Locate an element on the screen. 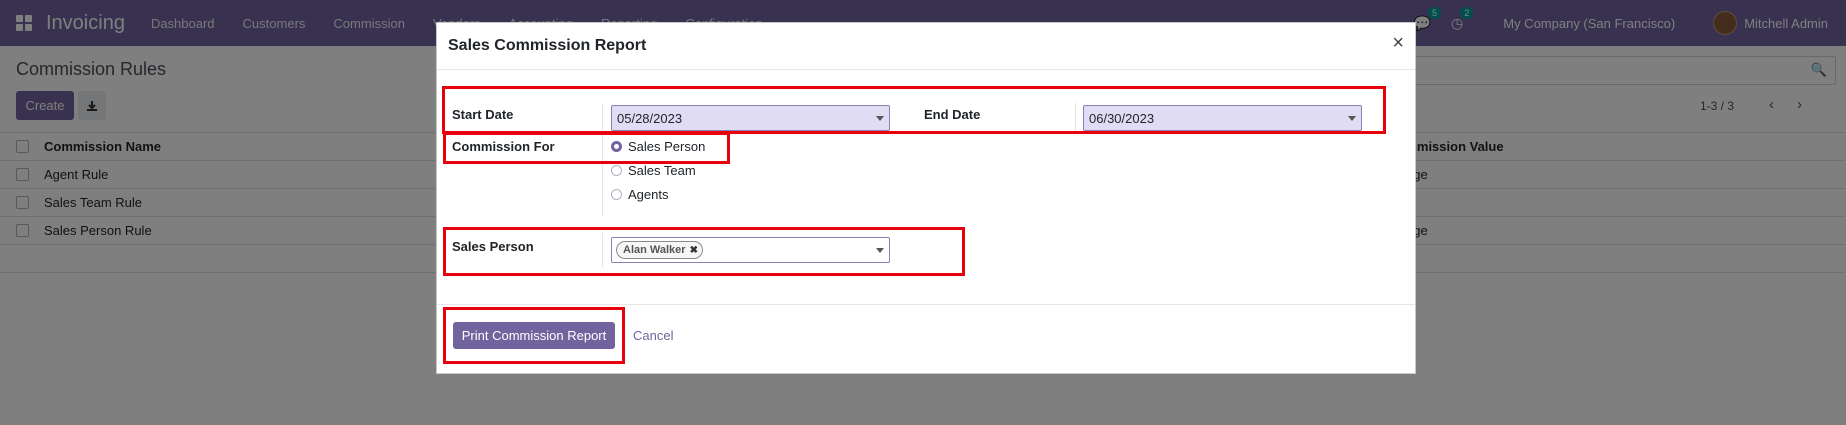 This screenshot has height=425, width=1846. radio-agents: Agents is located at coordinates (639, 194).